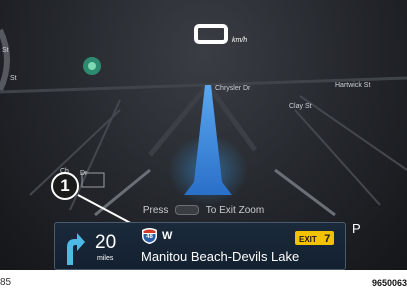 The height and width of the screenshot is (292, 407). What do you see at coordinates (300, 106) in the screenshot?
I see `street-label: Clay St` at bounding box center [300, 106].